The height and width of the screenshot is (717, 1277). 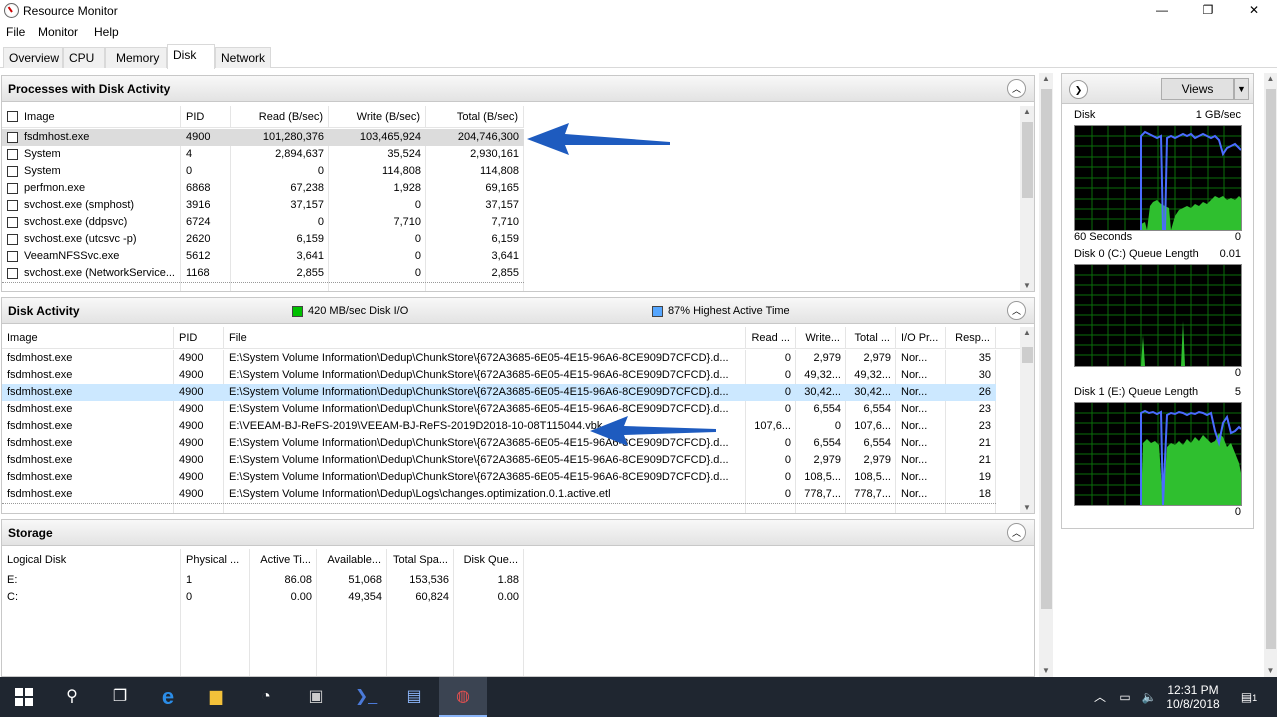 I want to click on tab-disk: Disk, so click(x=191, y=56).